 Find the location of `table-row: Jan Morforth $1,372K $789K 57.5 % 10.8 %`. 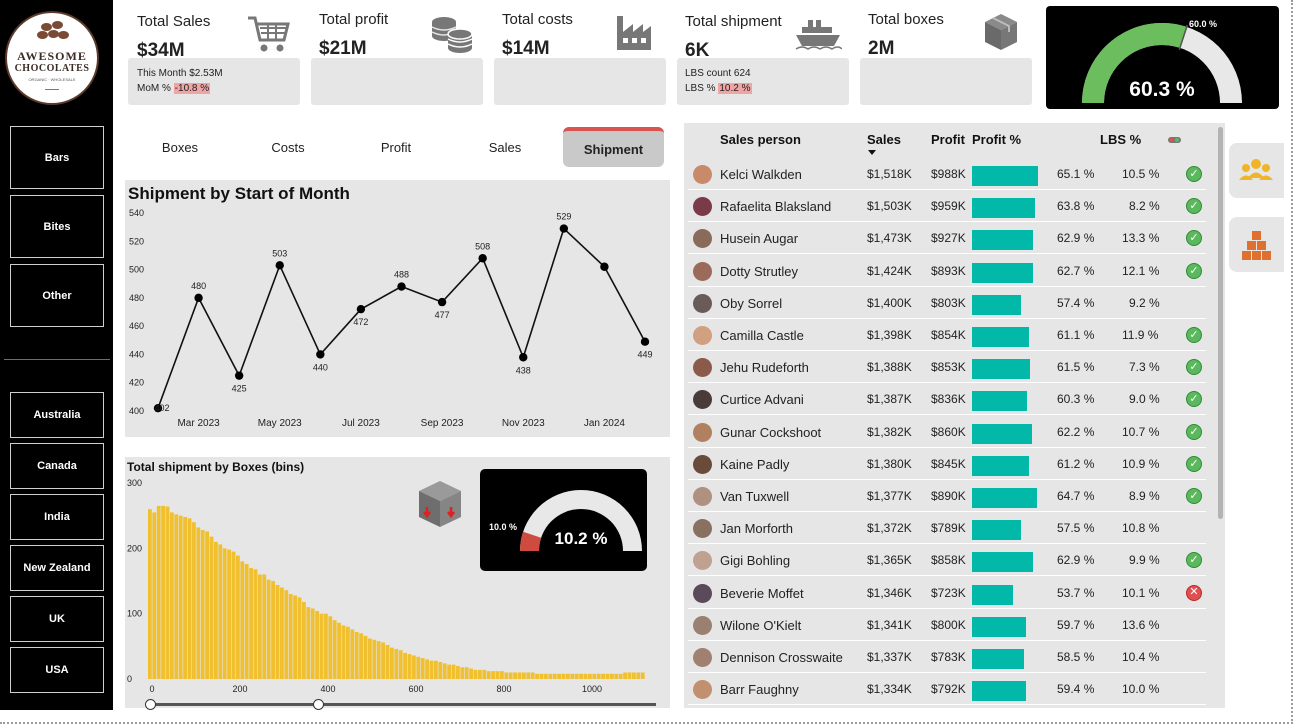

table-row: Jan Morforth $1,372K $789K 57.5 % 10.8 % is located at coordinates (947, 528).